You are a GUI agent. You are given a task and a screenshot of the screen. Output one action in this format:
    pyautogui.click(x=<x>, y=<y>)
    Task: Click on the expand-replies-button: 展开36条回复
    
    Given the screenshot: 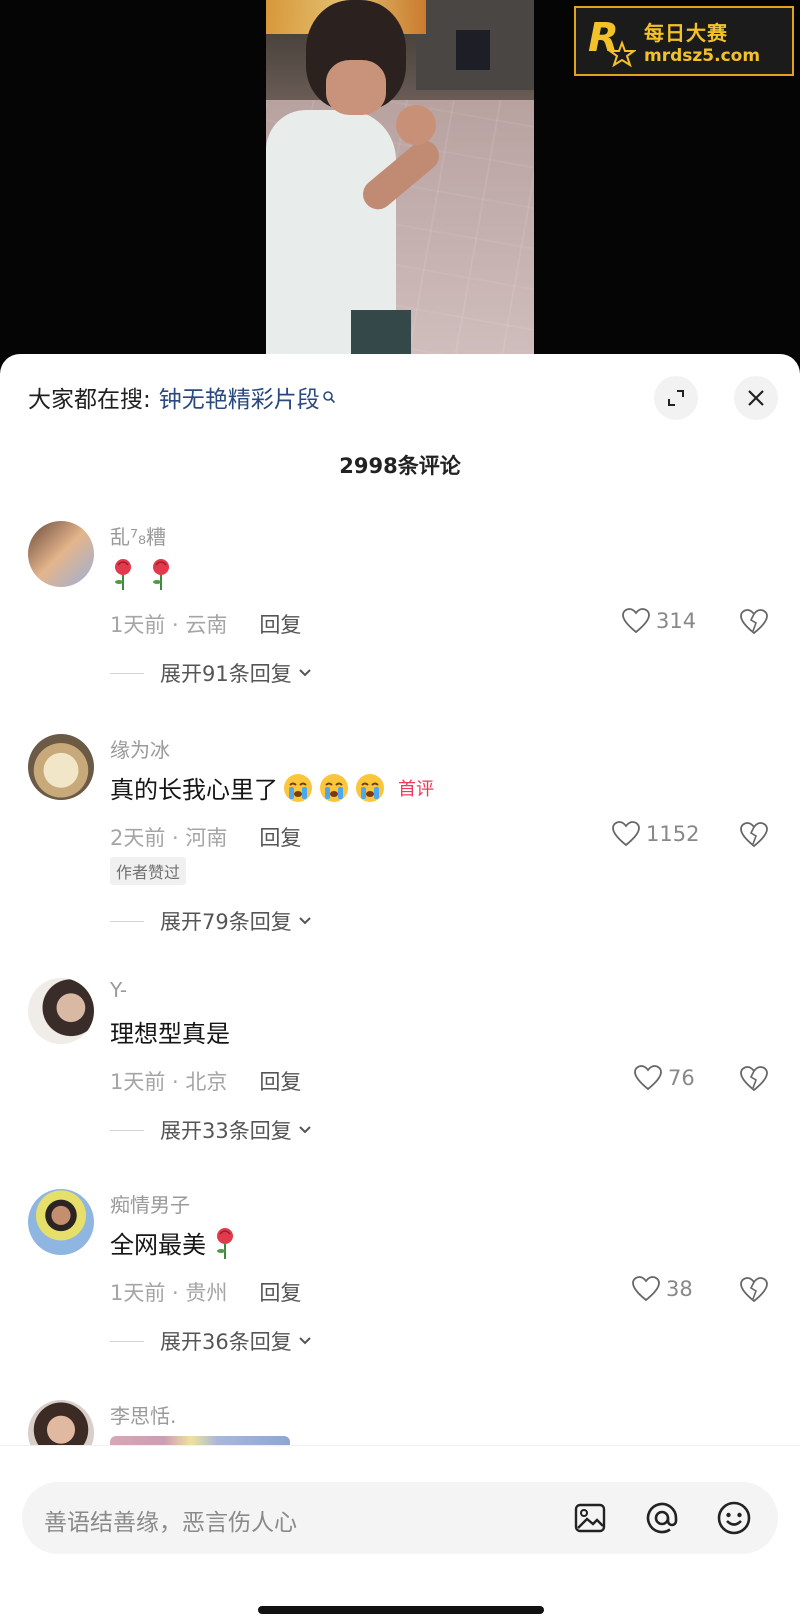 What is the action you would take?
    pyautogui.click(x=211, y=1341)
    